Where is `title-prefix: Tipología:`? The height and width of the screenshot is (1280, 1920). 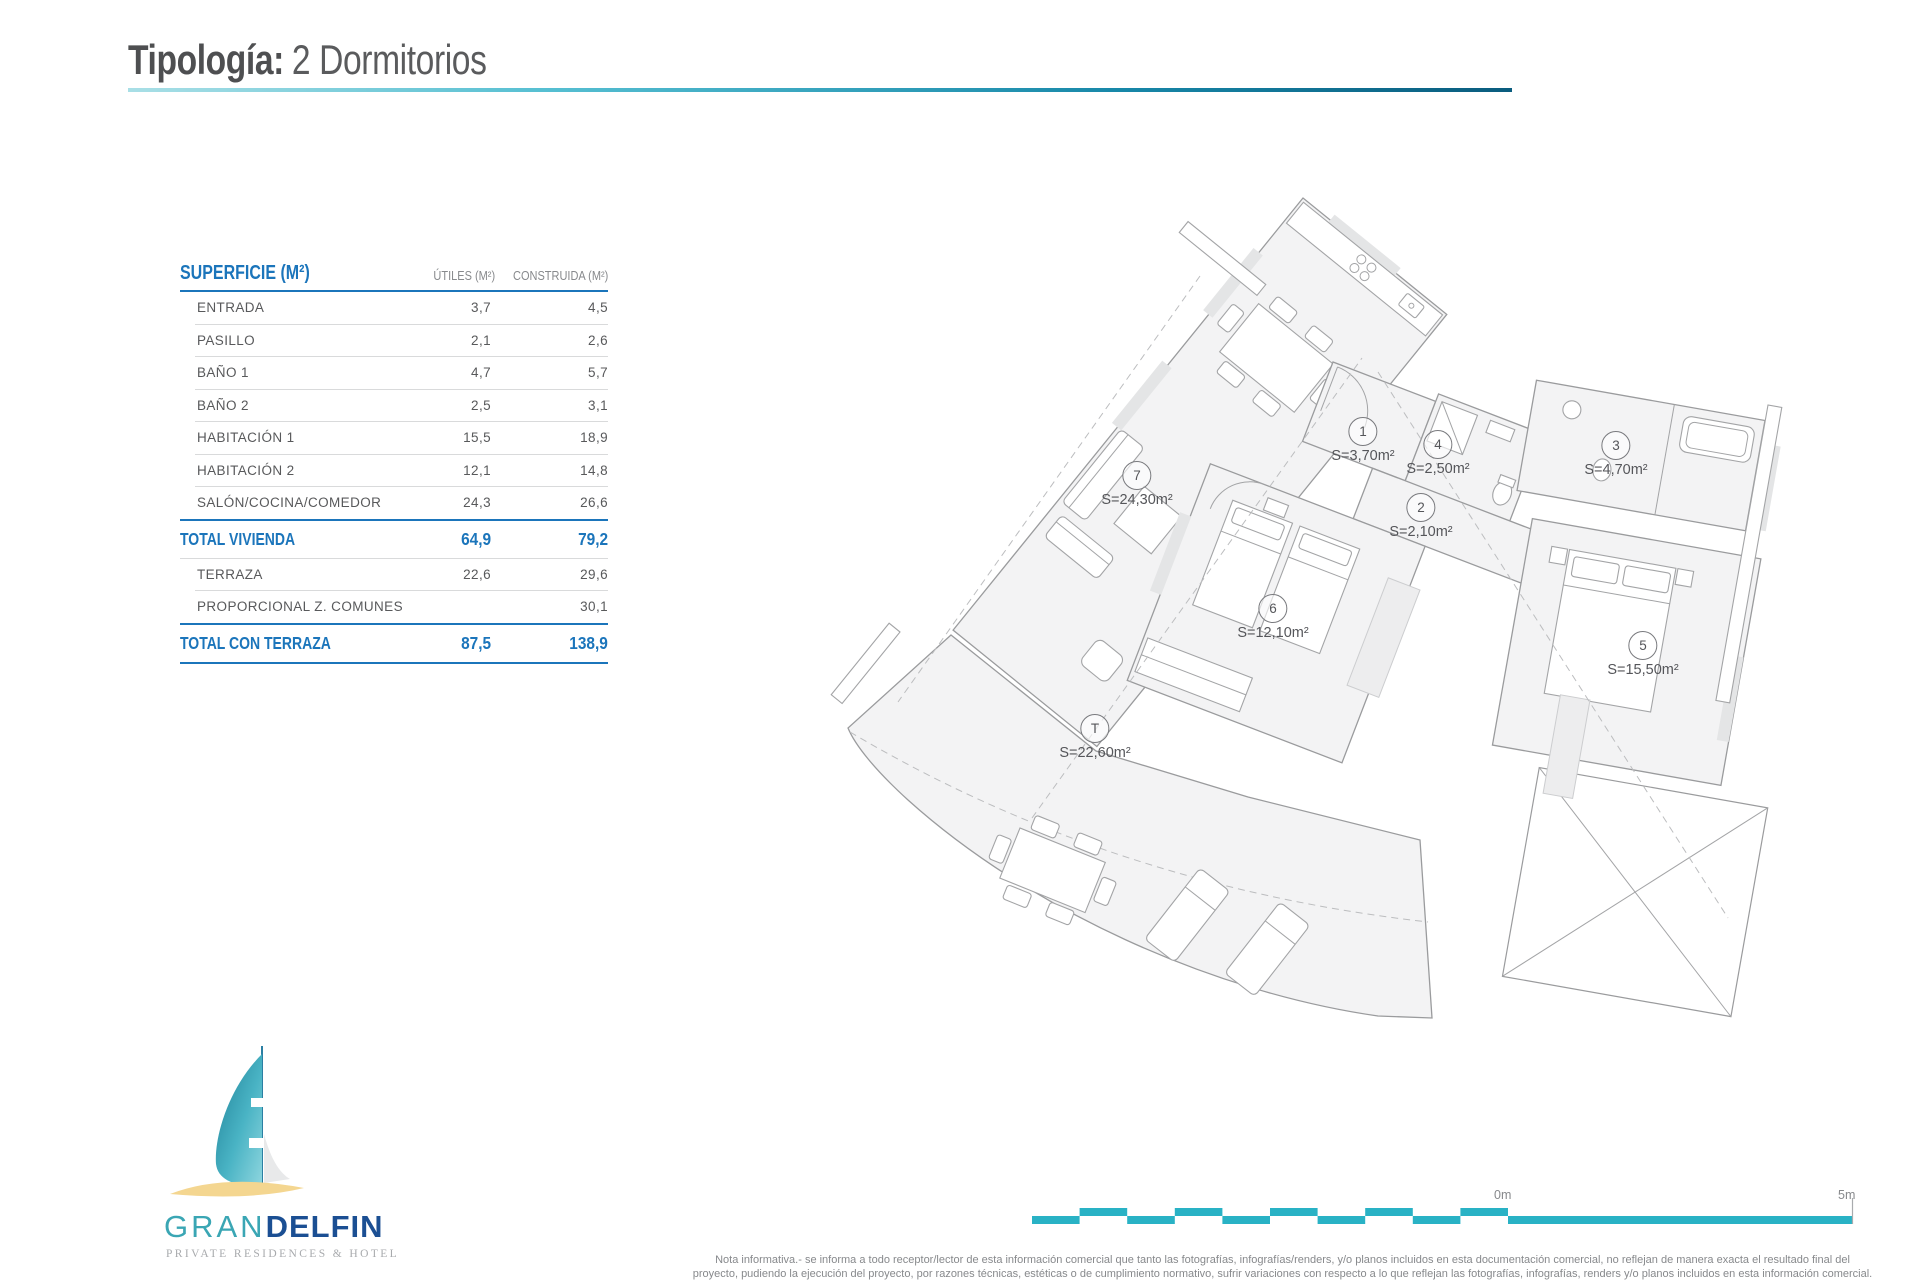 title-prefix: Tipología: is located at coordinates (206, 59).